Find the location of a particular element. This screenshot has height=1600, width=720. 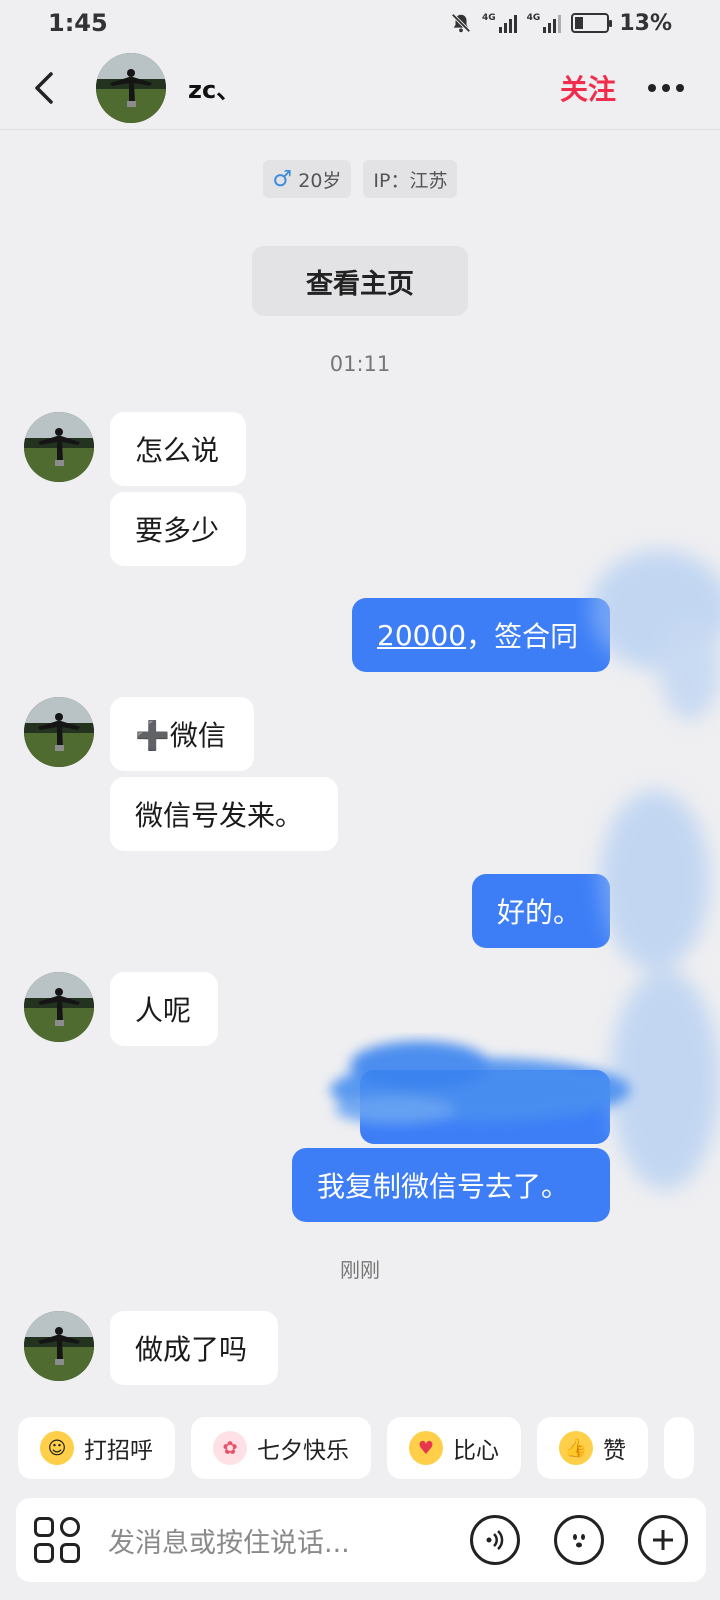

incoming-message: 人呢 is located at coordinates (164, 1009).